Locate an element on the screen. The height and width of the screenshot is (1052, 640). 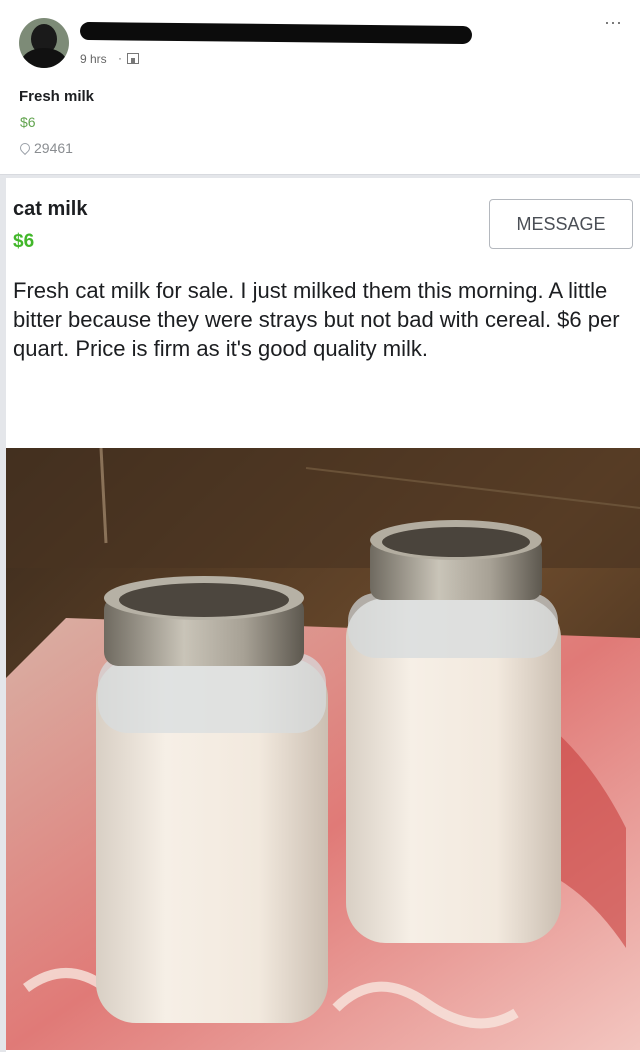
redacted-username is located at coordinates (276, 33).